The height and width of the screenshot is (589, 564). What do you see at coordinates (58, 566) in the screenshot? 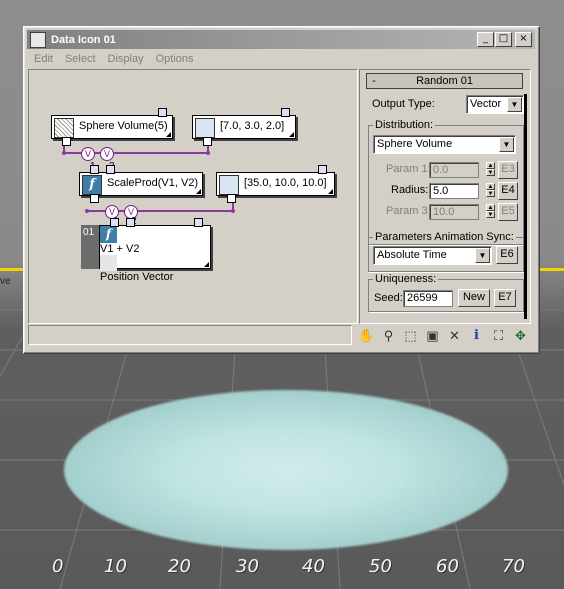
I see `axis-label-0: 0` at bounding box center [58, 566].